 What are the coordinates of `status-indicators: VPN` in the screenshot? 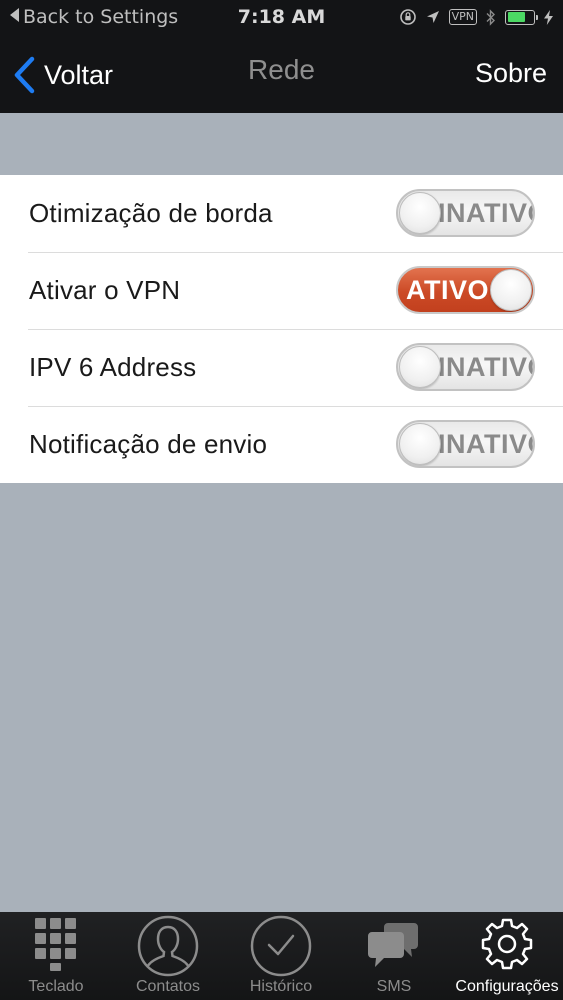 It's located at (476, 17).